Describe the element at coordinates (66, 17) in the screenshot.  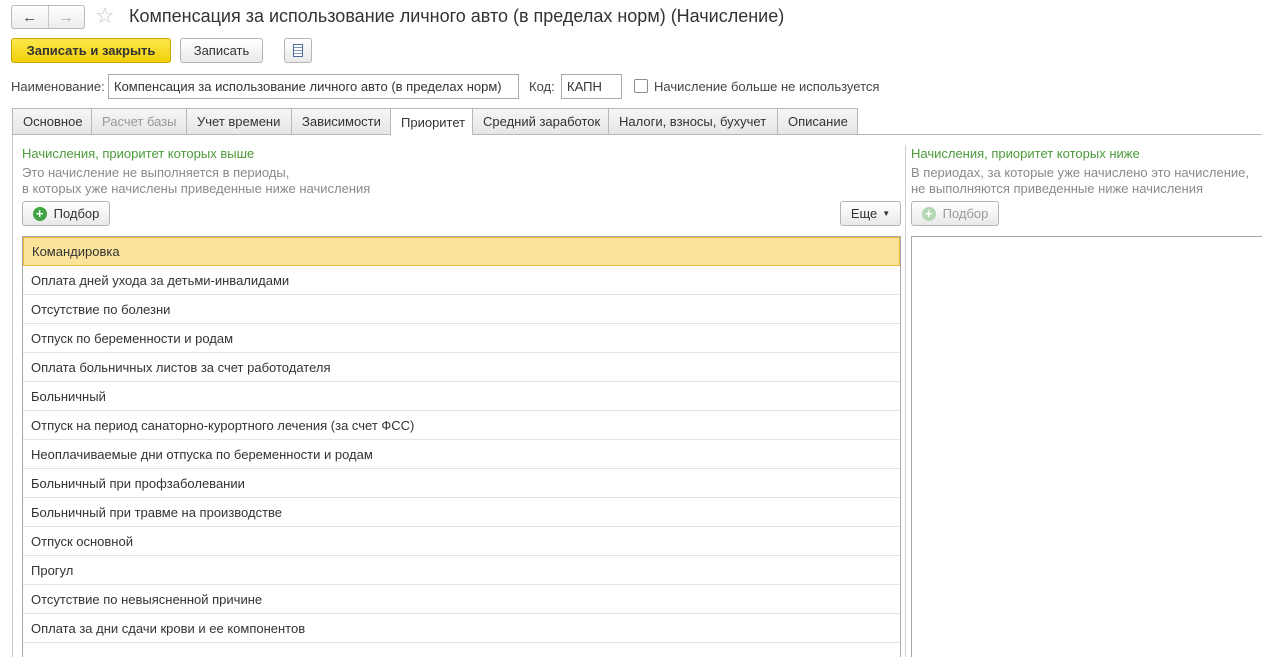
I see `forward-arrow-icon: →` at that location.